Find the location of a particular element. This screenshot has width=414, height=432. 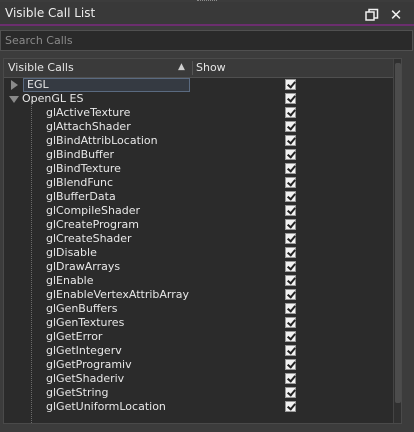

call-label: glEnable is located at coordinates (70, 280).